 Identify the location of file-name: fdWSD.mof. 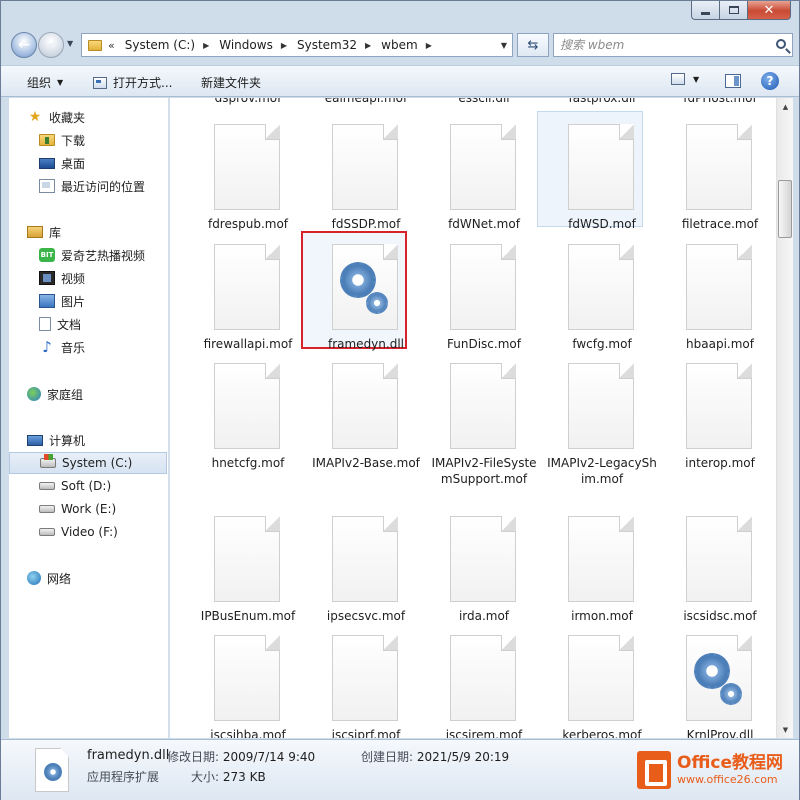
(602, 224).